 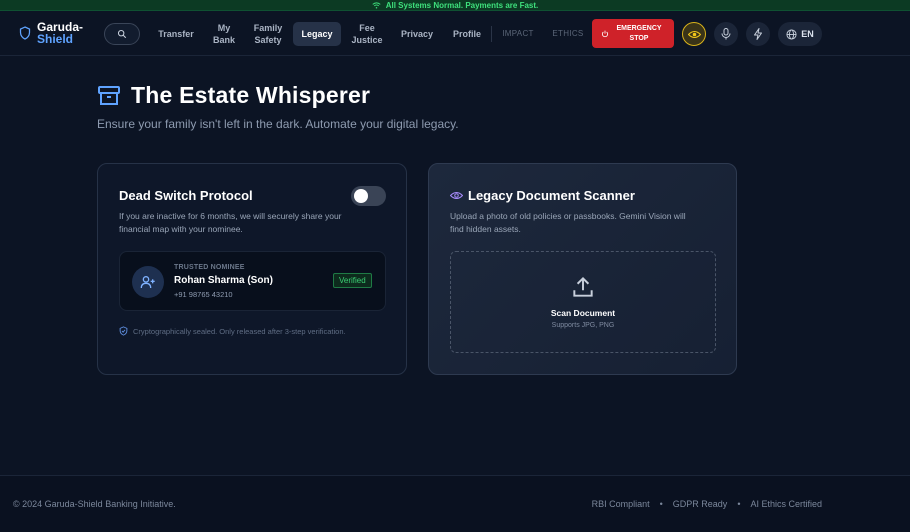 I want to click on scanner-title-row: Legacy Document Scanner, so click(x=542, y=195).